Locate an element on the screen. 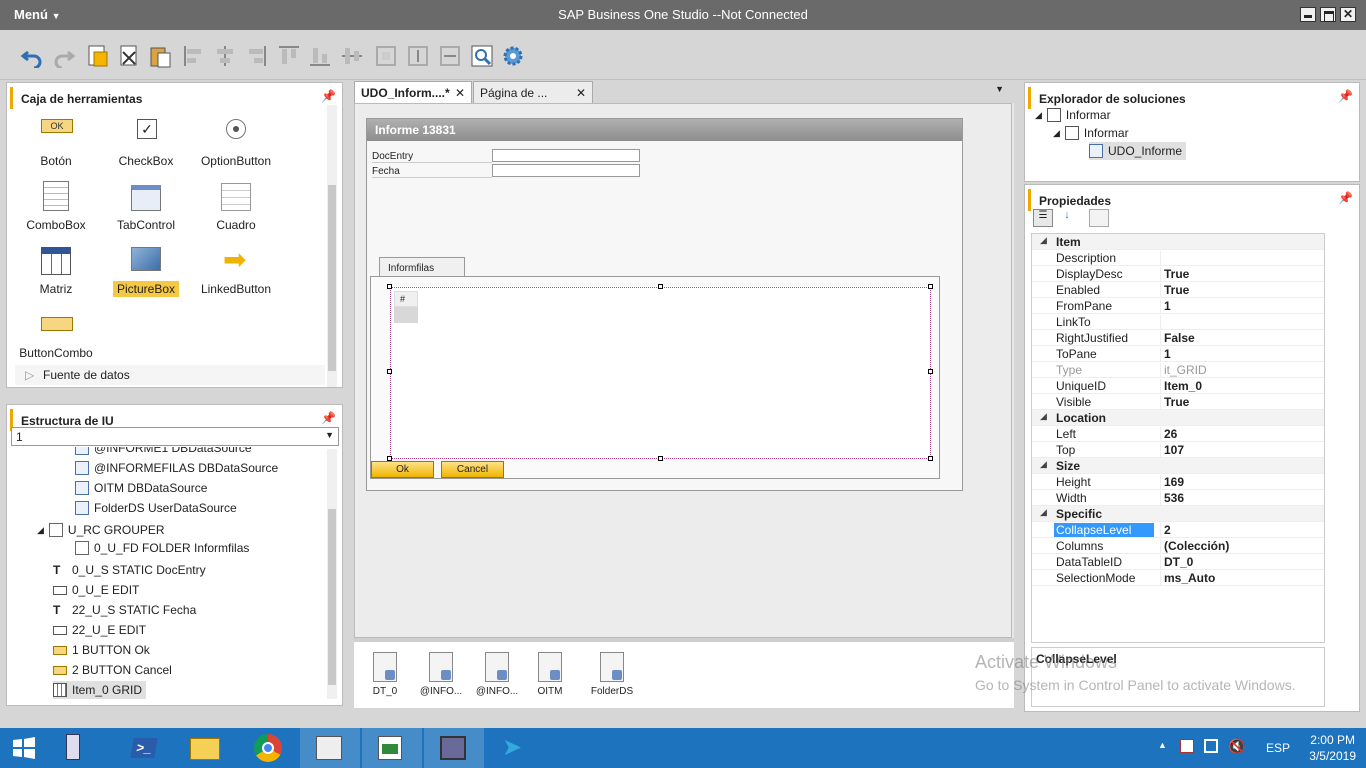  property-value: DT_0 is located at coordinates (1242, 562).